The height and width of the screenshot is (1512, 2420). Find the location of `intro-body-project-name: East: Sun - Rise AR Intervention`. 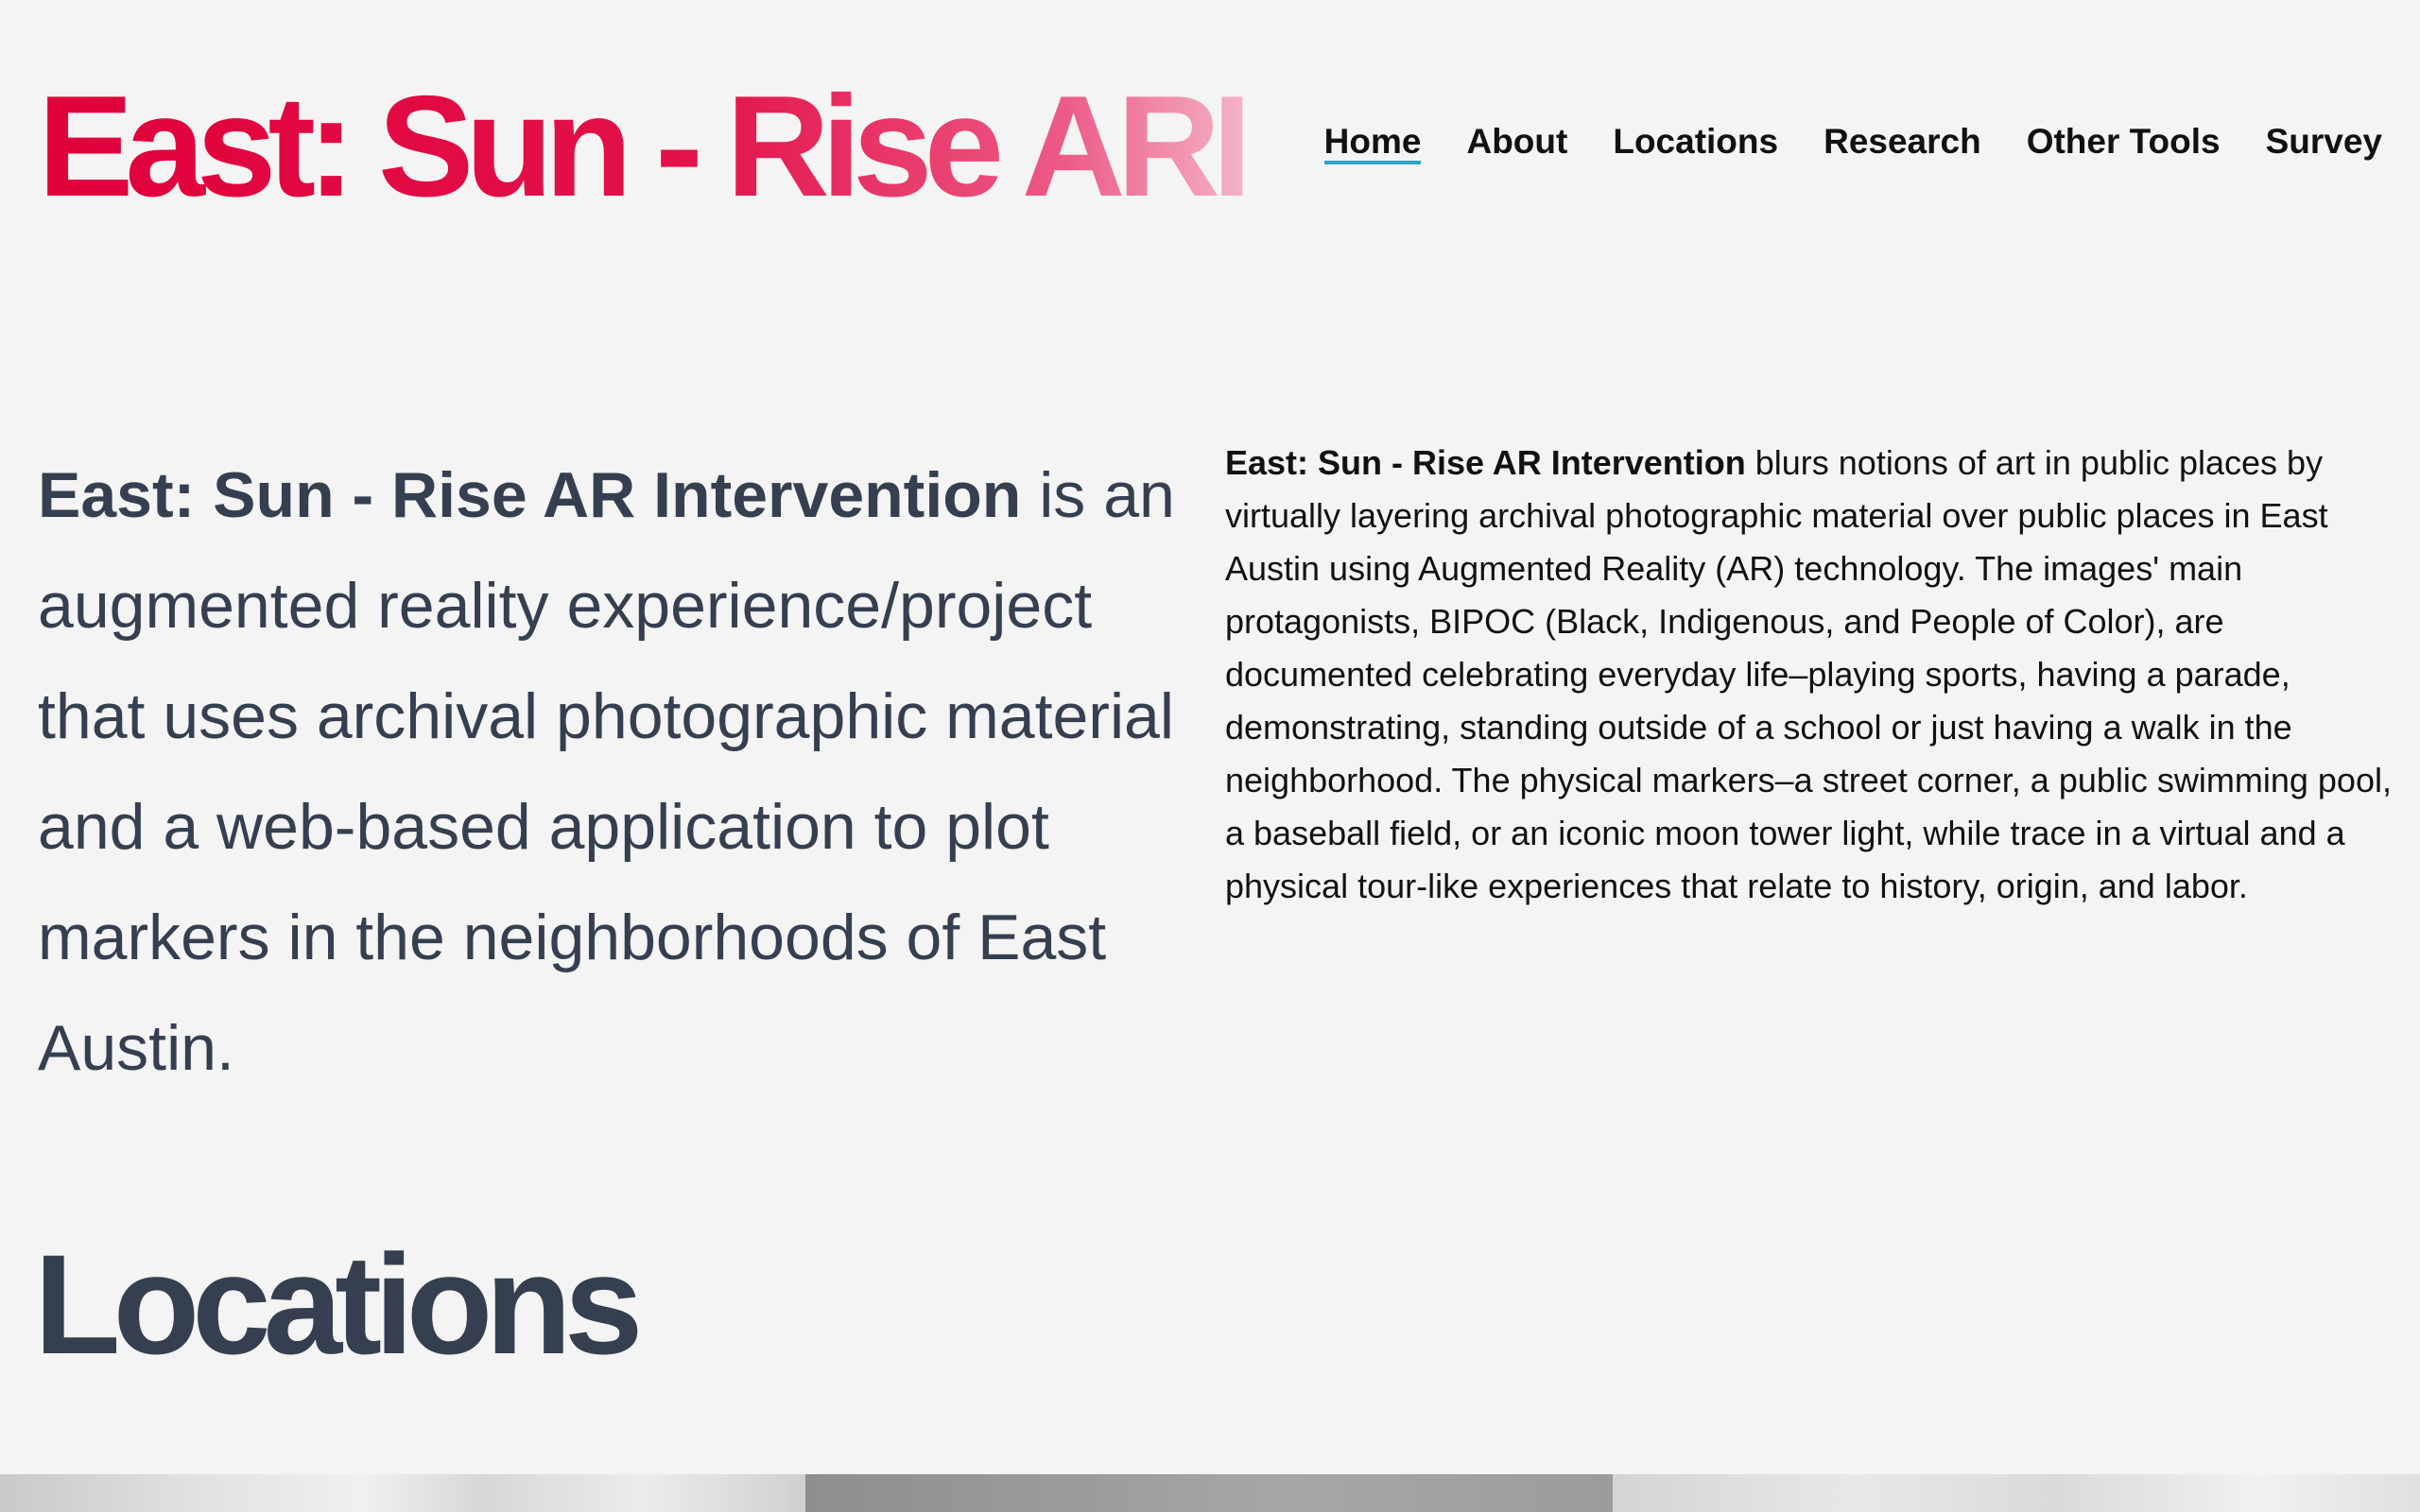

intro-body-project-name: East: Sun - Rise AR Intervention is located at coordinates (1485, 462).